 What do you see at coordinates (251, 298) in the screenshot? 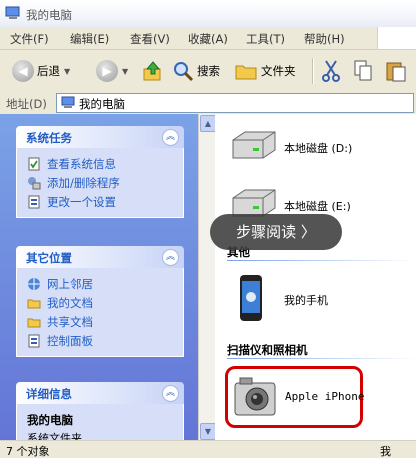
I see `smartphone-icon` at bounding box center [251, 298].